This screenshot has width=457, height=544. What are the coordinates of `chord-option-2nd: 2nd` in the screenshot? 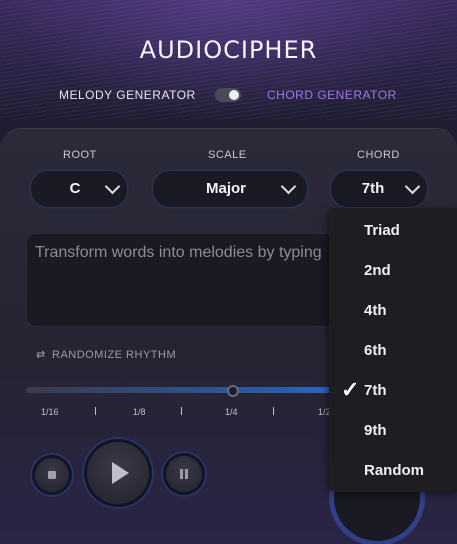 It's located at (377, 270).